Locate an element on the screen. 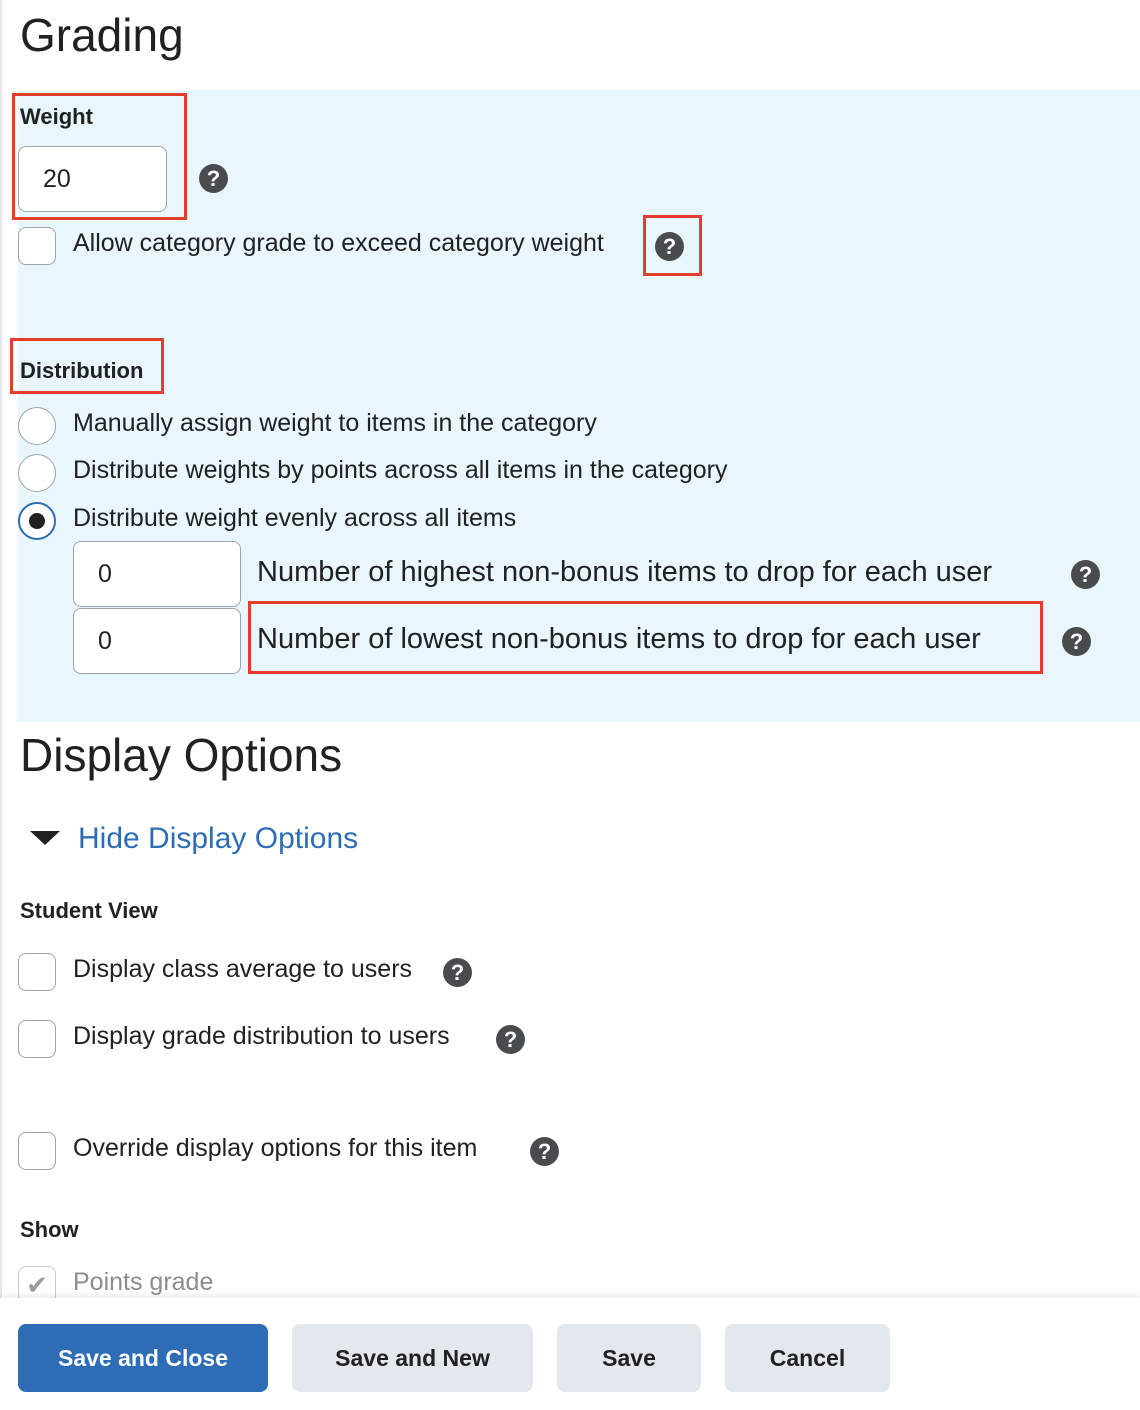  drop-lowest-input: 0 is located at coordinates (157, 641).